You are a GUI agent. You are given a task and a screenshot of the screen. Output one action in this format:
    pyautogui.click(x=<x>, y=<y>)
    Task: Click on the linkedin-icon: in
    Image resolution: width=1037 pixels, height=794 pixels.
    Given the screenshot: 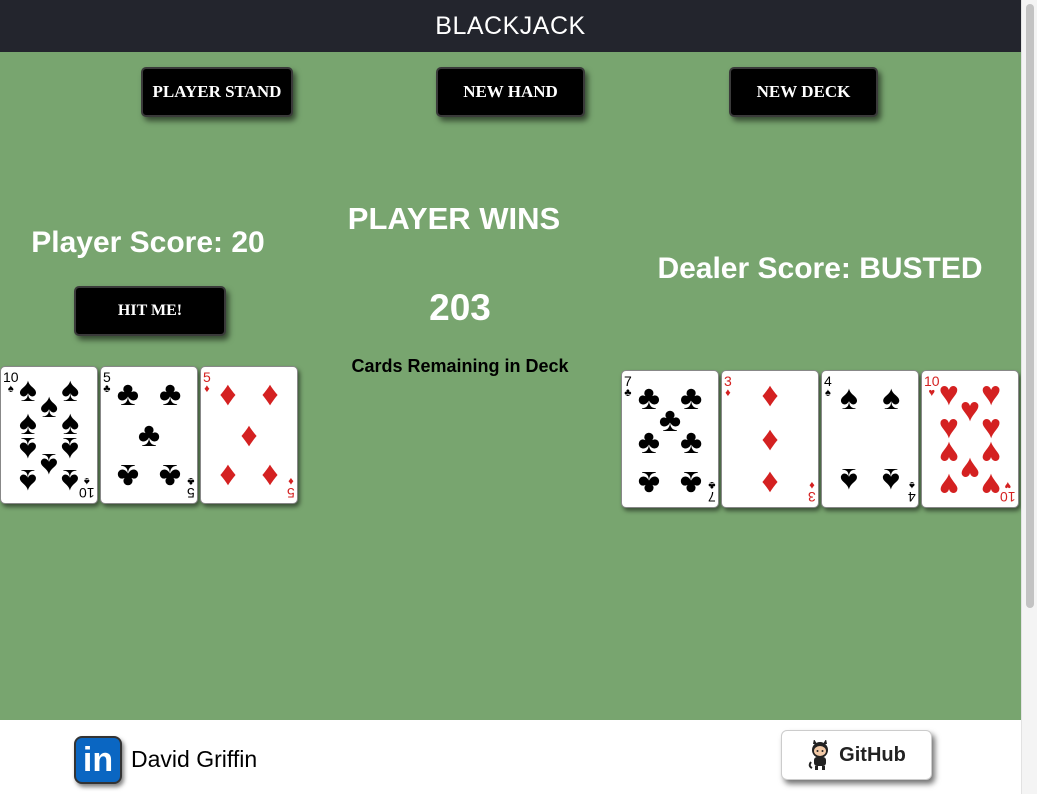 What is the action you would take?
    pyautogui.click(x=98, y=760)
    